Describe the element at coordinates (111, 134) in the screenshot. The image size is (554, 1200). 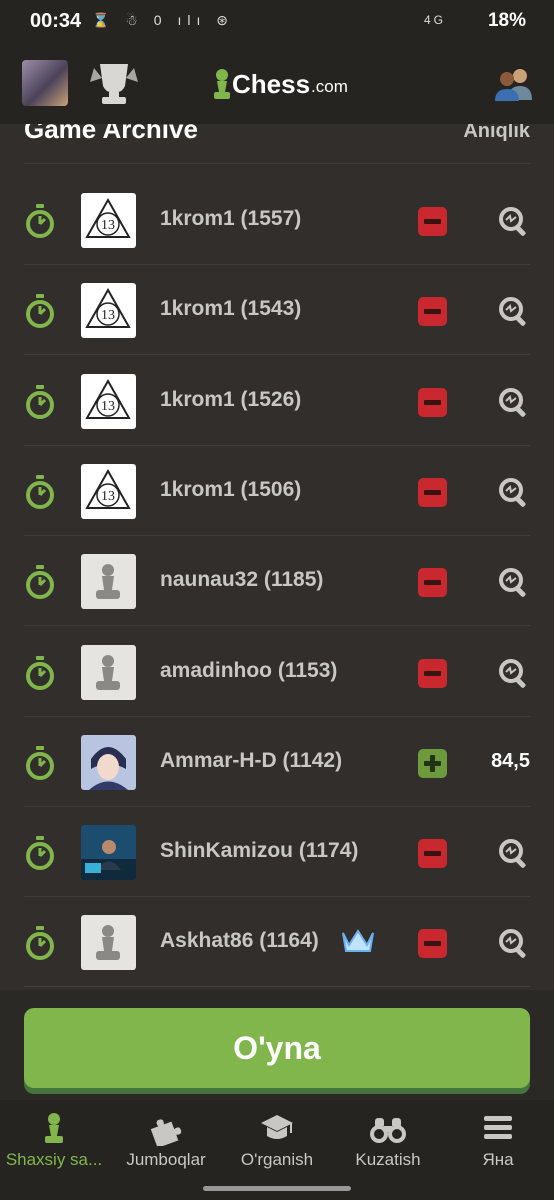
I see `page-title: Game Archive` at that location.